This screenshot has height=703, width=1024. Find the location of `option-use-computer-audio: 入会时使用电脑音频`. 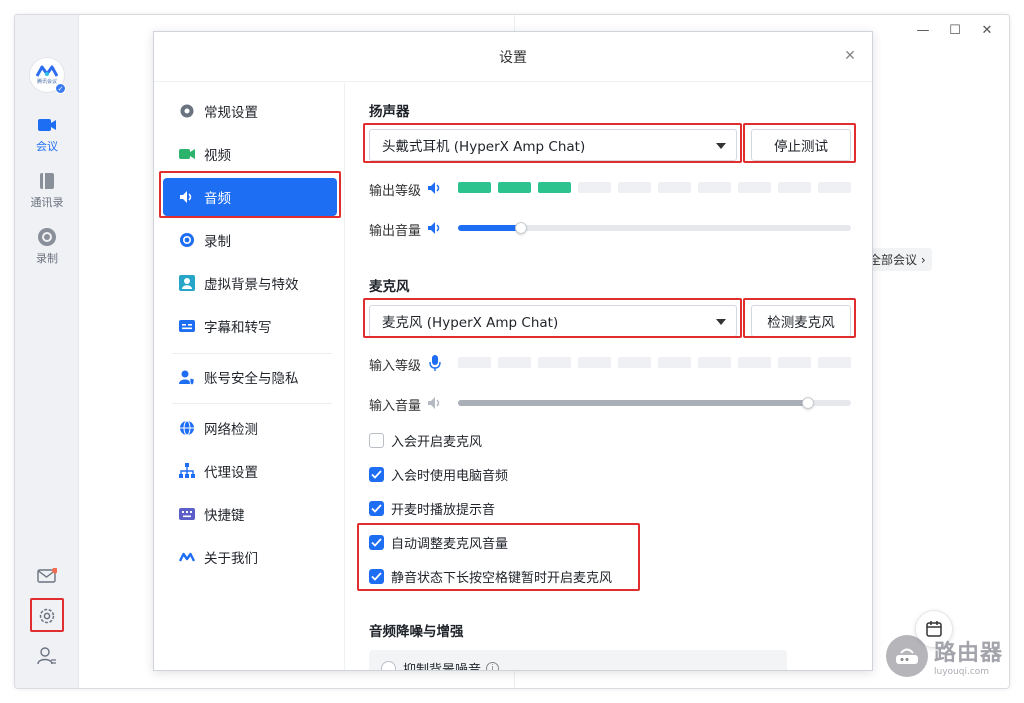

option-use-computer-audio: 入会时使用电脑音频 is located at coordinates (438, 474).